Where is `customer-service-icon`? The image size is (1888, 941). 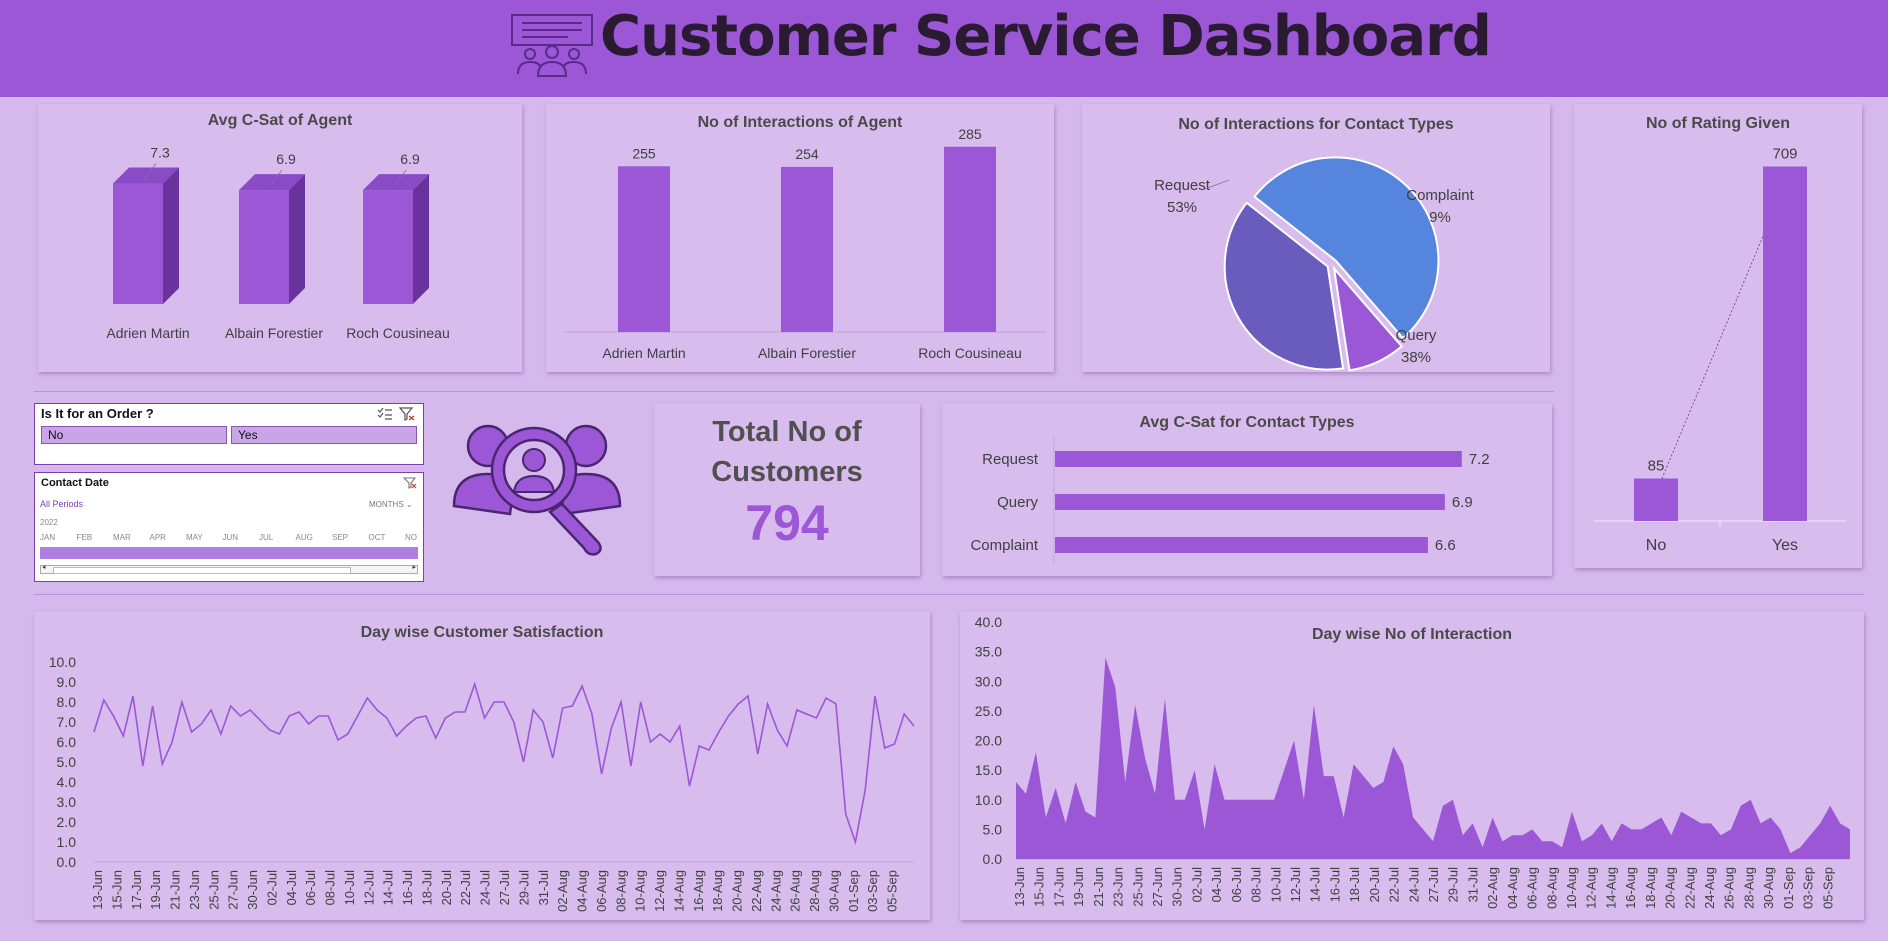
customer-service-icon is located at coordinates (552, 45).